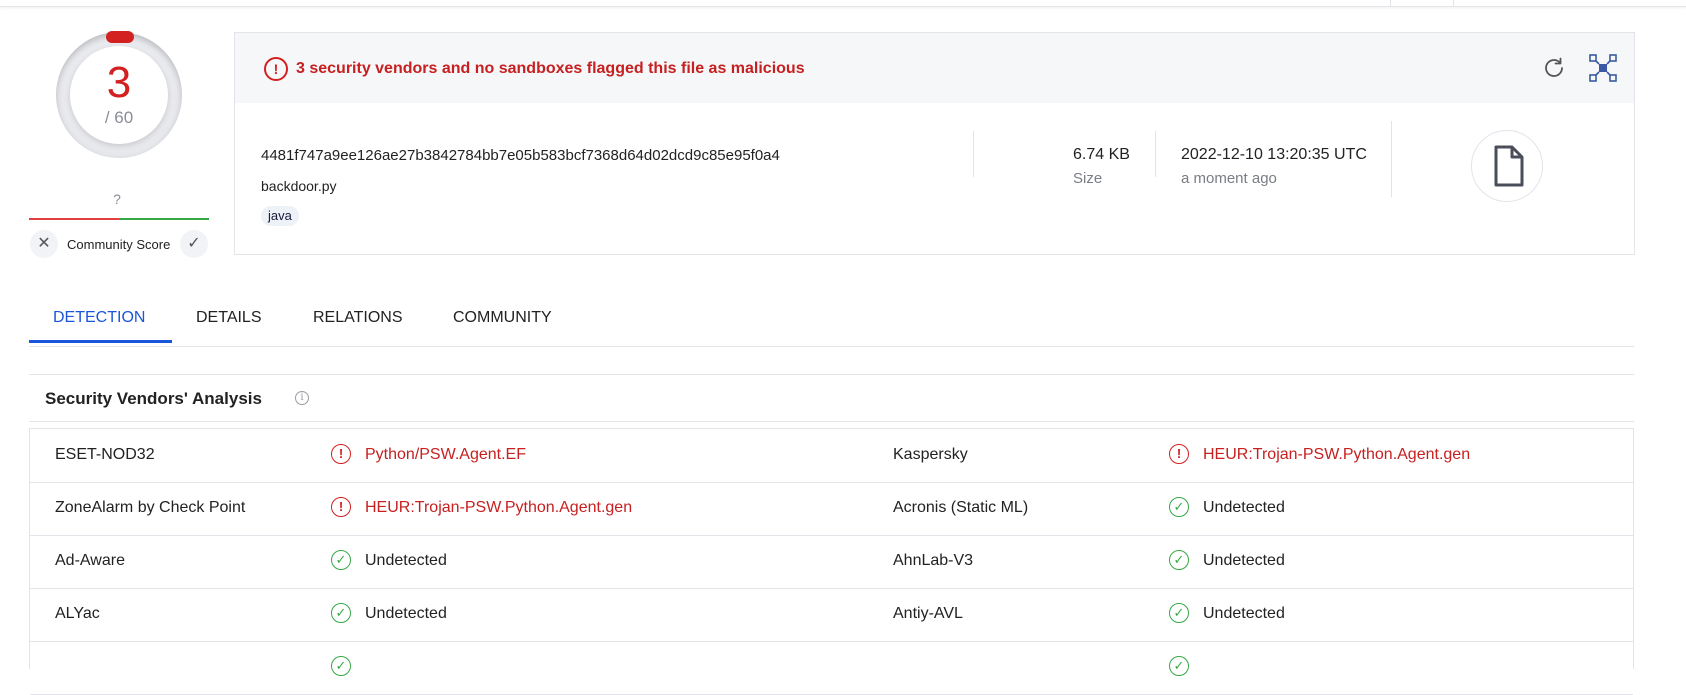 This screenshot has width=1686, height=695. What do you see at coordinates (1101, 154) in the screenshot?
I see `file-size: 6.74 KB` at bounding box center [1101, 154].